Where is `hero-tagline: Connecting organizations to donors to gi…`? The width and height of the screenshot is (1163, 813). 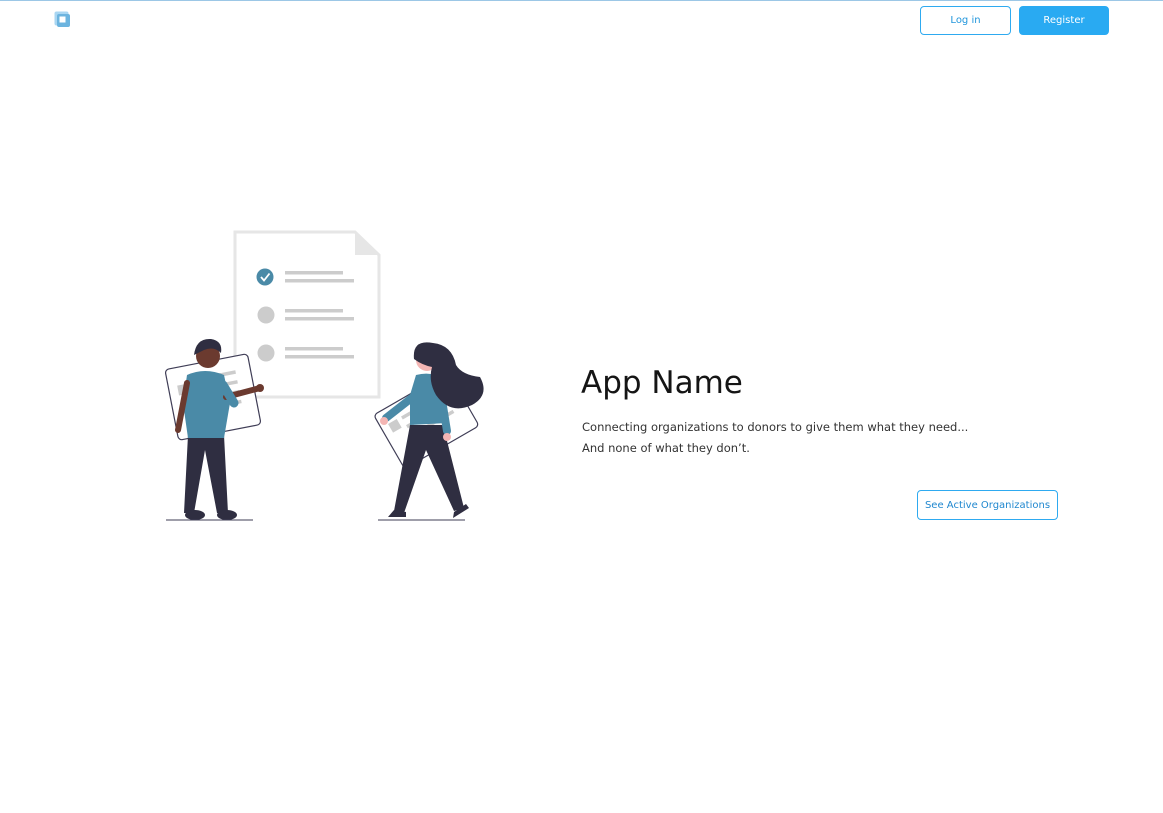 hero-tagline: Connecting organizations to donors to gi… is located at coordinates (775, 438).